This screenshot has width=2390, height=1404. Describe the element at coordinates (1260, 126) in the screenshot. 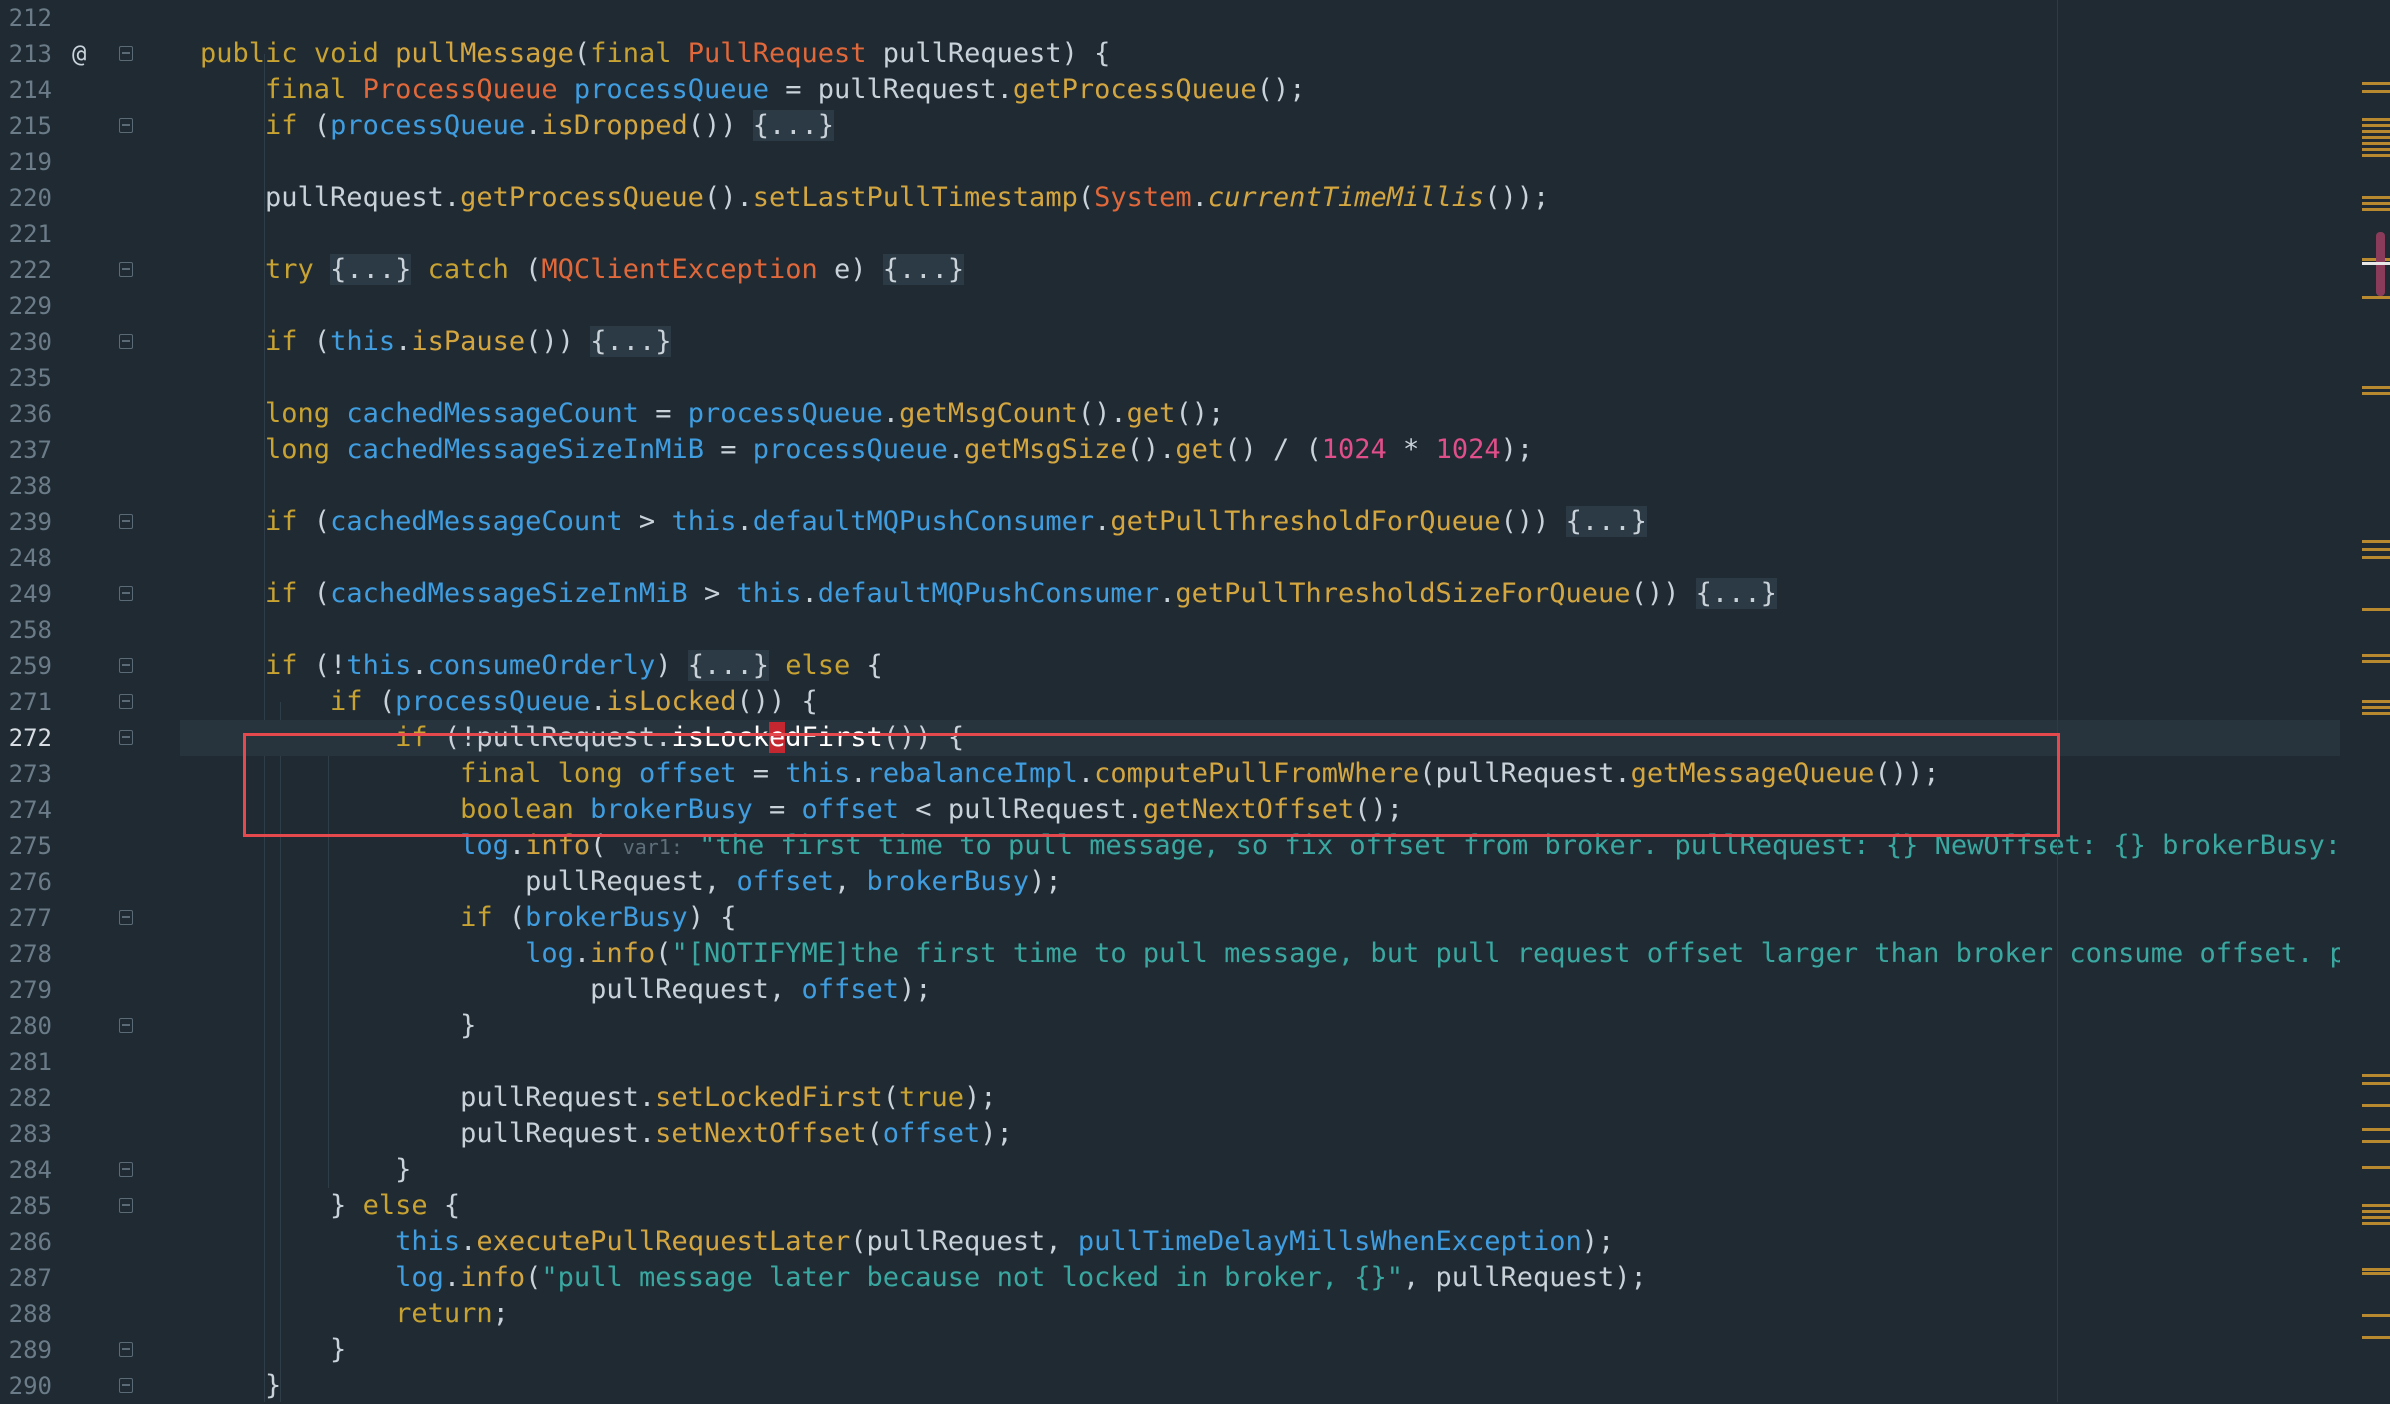

I see `code-line: if (processQueue.isDropped()) {...}` at that location.